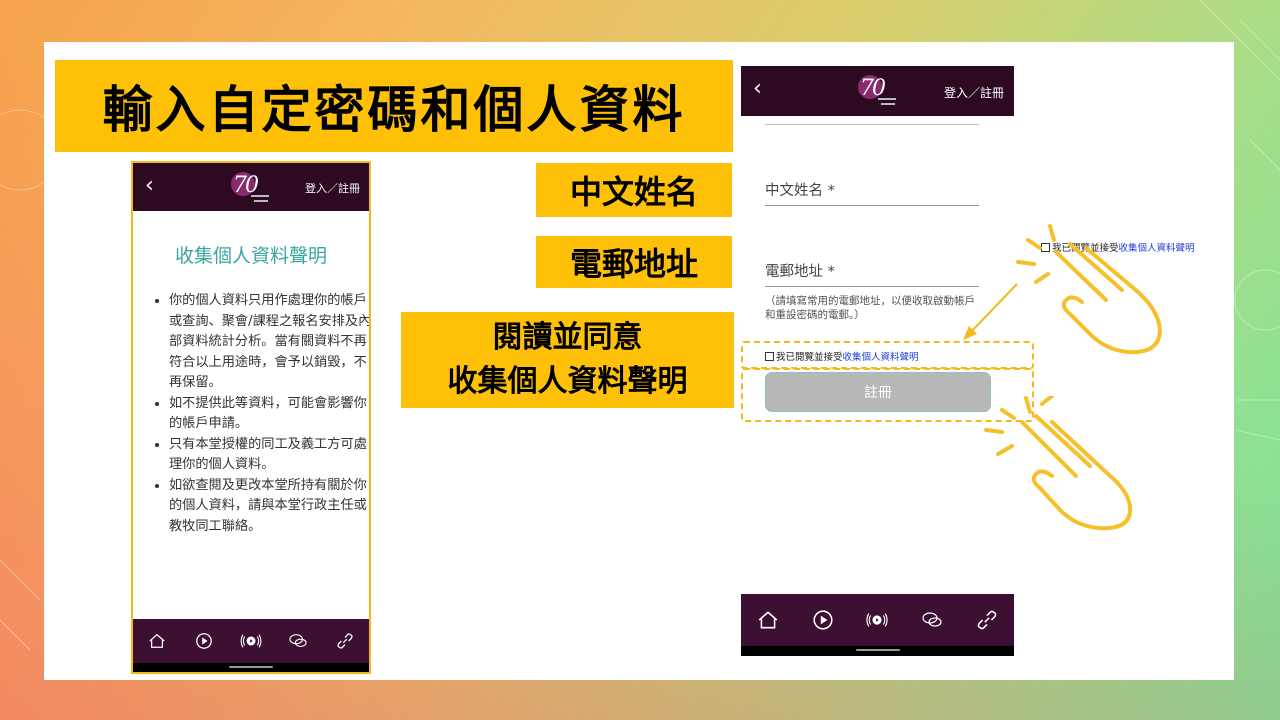  Describe the element at coordinates (872, 286) in the screenshot. I see `email-underline` at that location.